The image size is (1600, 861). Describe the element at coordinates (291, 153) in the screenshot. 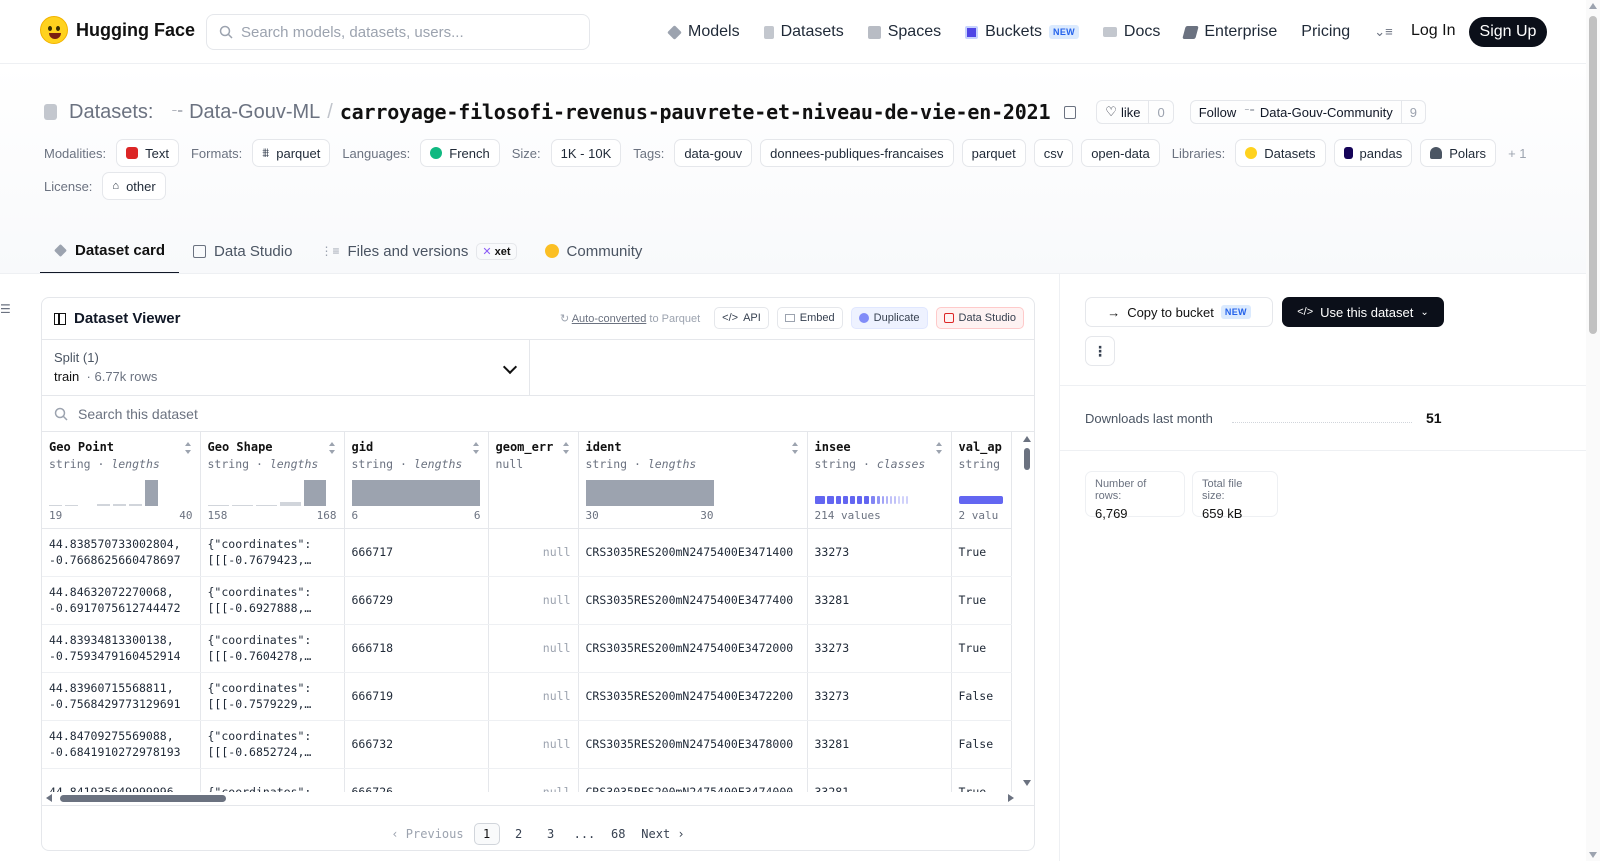

I see `tag-parquet-format: ⩩ parquet` at that location.